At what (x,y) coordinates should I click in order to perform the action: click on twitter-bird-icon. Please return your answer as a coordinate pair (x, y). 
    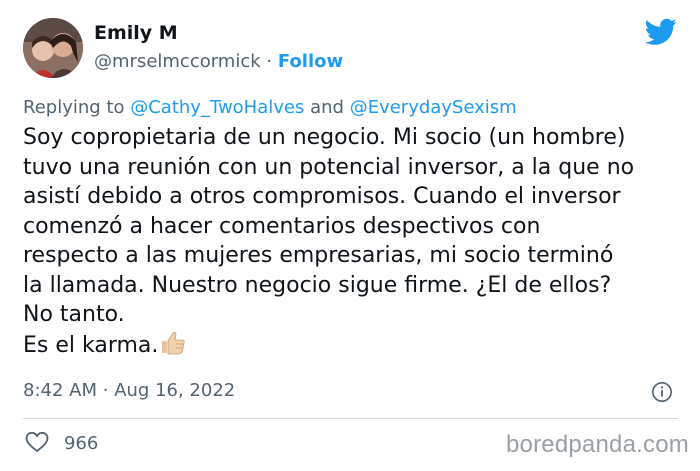
    Looking at the image, I should click on (661, 32).